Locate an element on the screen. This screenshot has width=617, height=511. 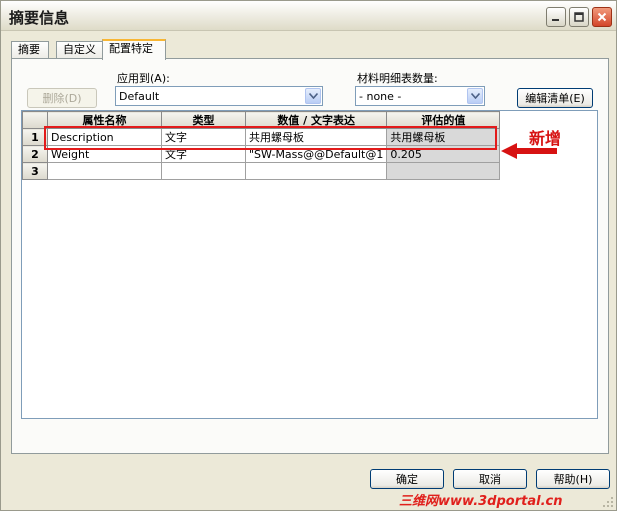
tab-summary: 摘要 is located at coordinates (30, 50).